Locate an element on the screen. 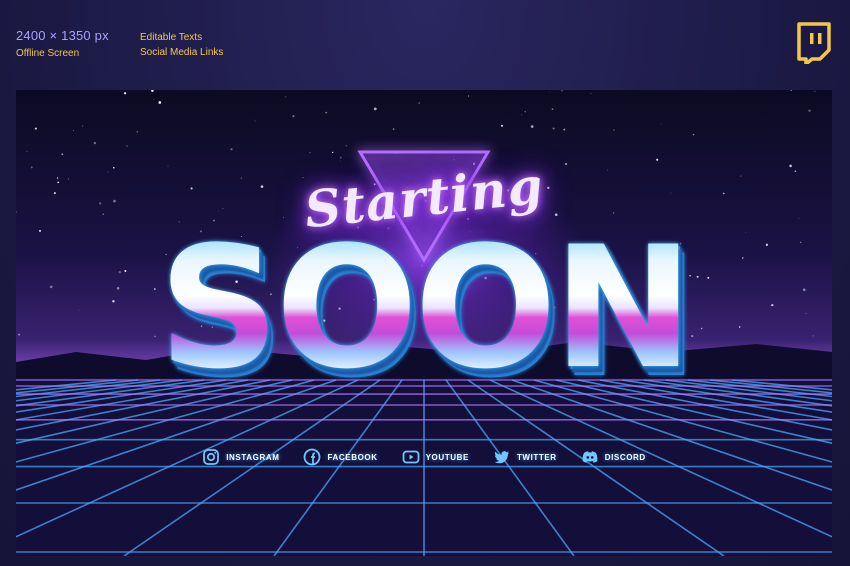 The width and height of the screenshot is (850, 566). social-label: INSTAGRAM is located at coordinates (253, 457).